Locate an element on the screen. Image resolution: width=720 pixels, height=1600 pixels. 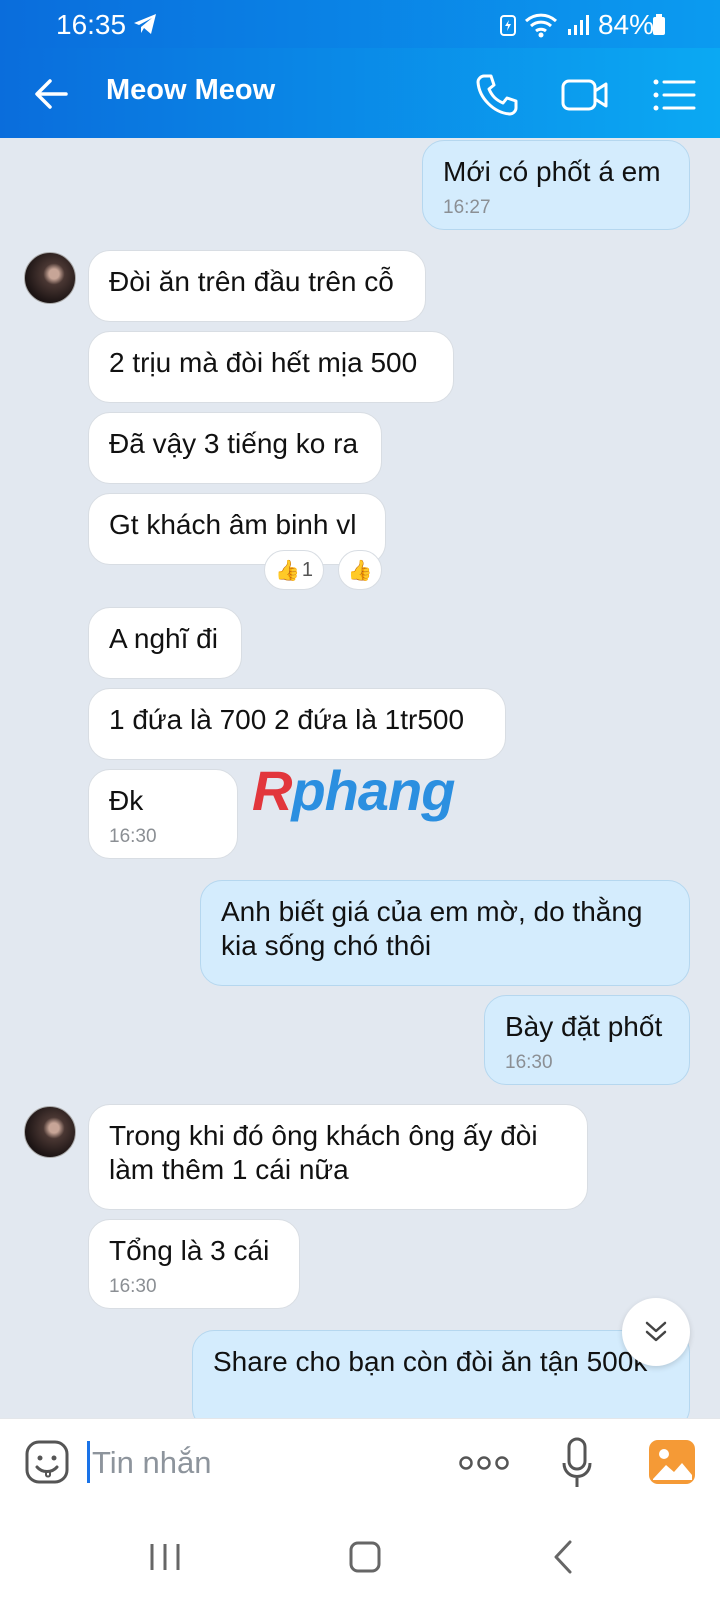
status-bar: 16:35 84% is located at coordinates (360, 24).